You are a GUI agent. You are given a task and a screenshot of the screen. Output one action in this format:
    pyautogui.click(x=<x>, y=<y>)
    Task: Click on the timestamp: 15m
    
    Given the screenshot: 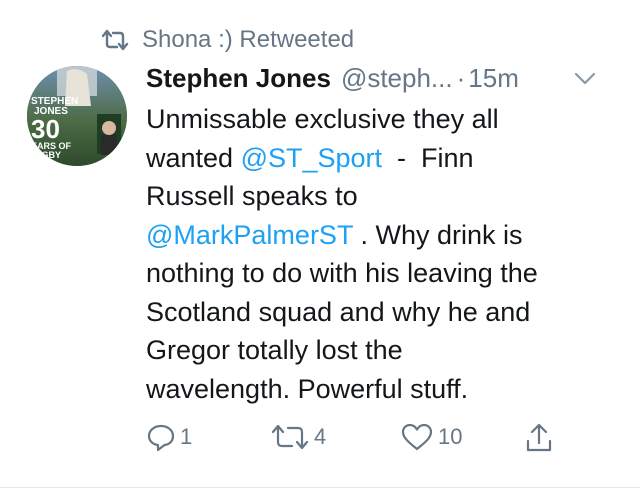 What is the action you would take?
    pyautogui.click(x=493, y=78)
    